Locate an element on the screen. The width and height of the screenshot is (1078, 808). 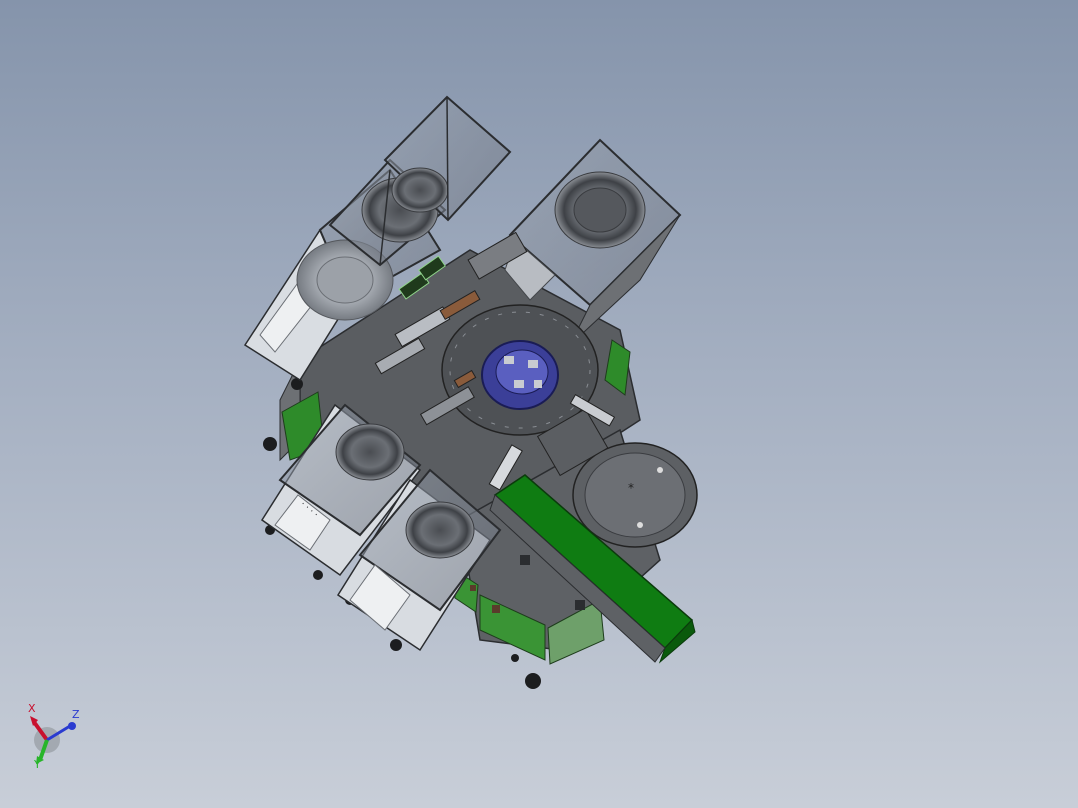
axis-triad: X Z Y is located at coordinates (57, 740).